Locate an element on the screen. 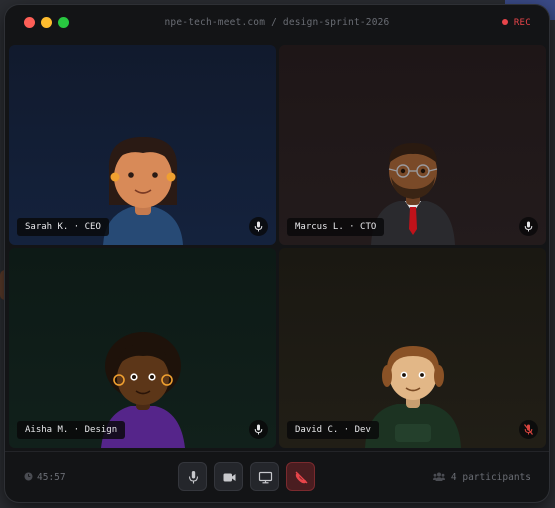  recording-indicator: REC is located at coordinates (516, 23).